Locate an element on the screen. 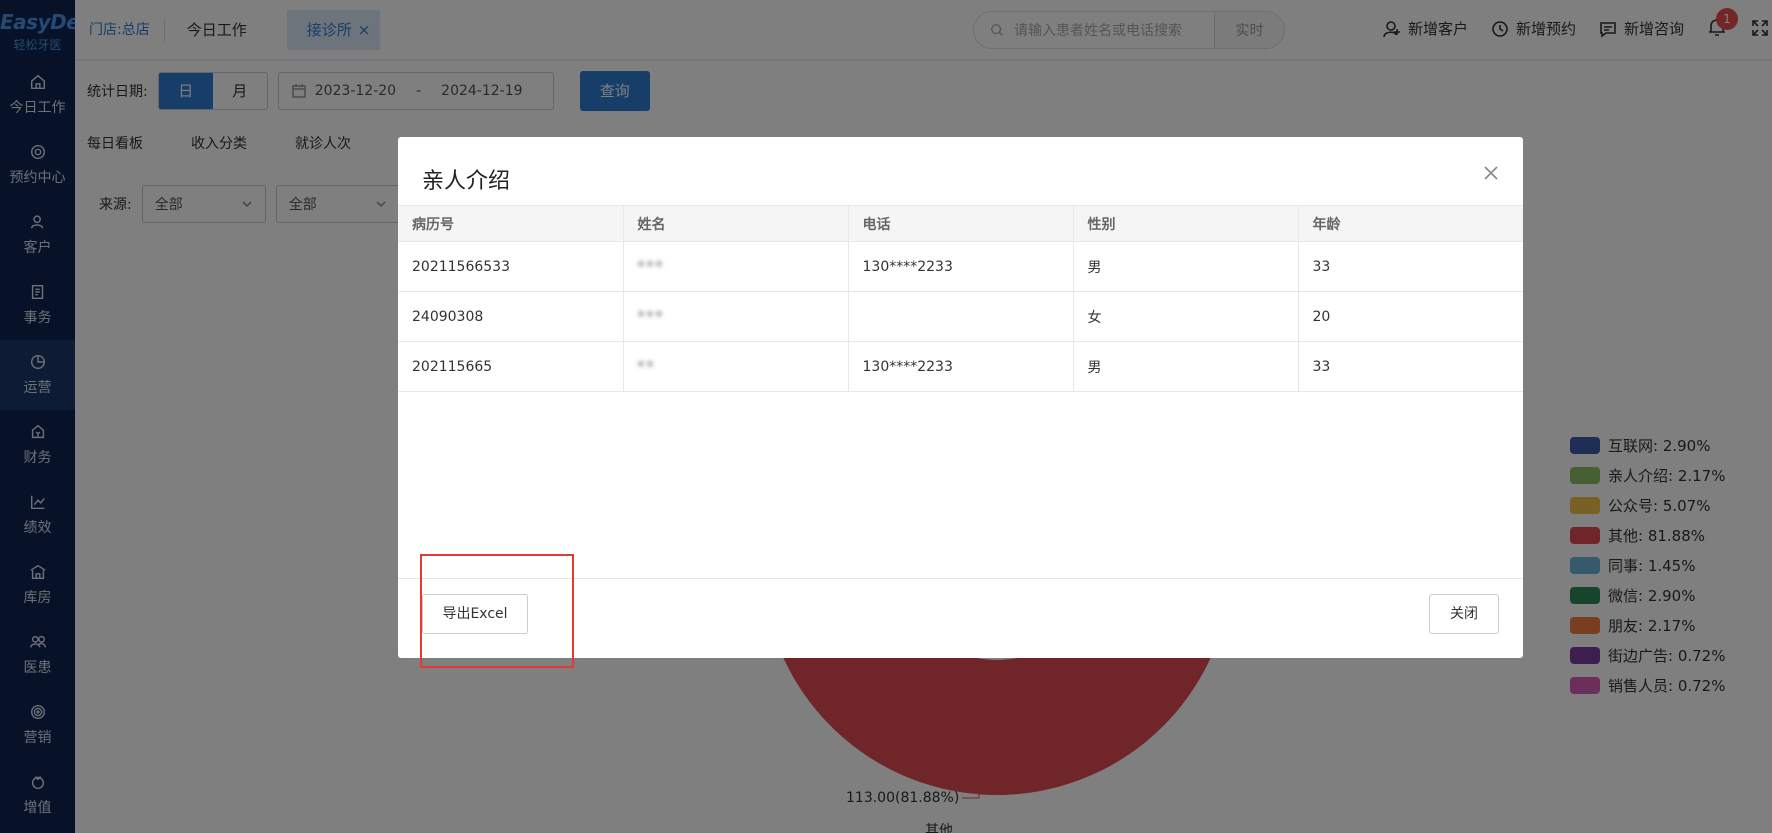 This screenshot has height=833, width=1772. column-header: 病历号 is located at coordinates (511, 223).